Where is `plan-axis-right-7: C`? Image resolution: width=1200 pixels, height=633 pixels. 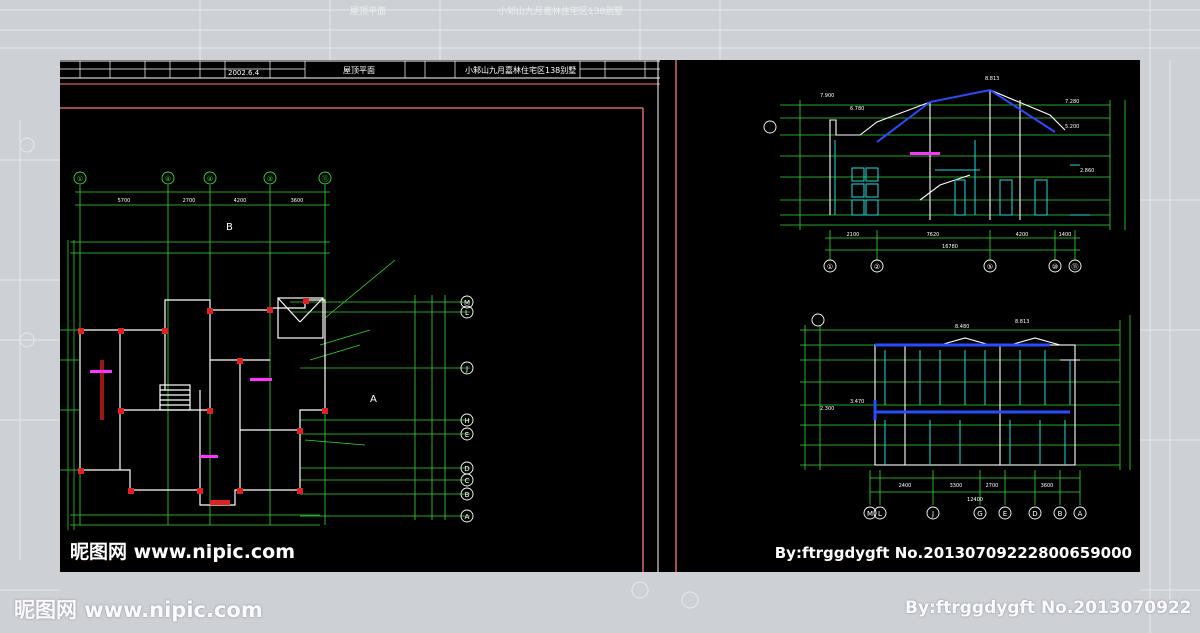 plan-axis-right-7: C is located at coordinates (467, 481).